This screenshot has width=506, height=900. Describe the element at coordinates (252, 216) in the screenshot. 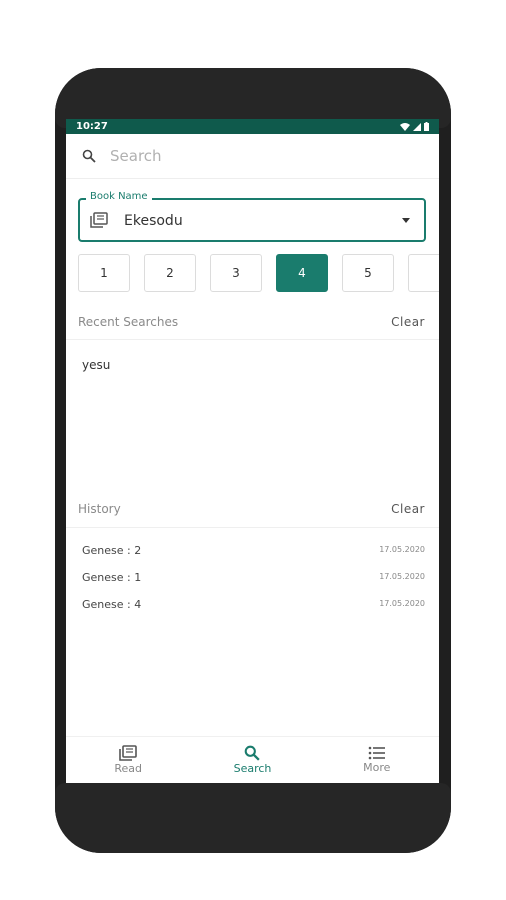

I see `book-name-dropdown: Book Name Ekesodu` at that location.